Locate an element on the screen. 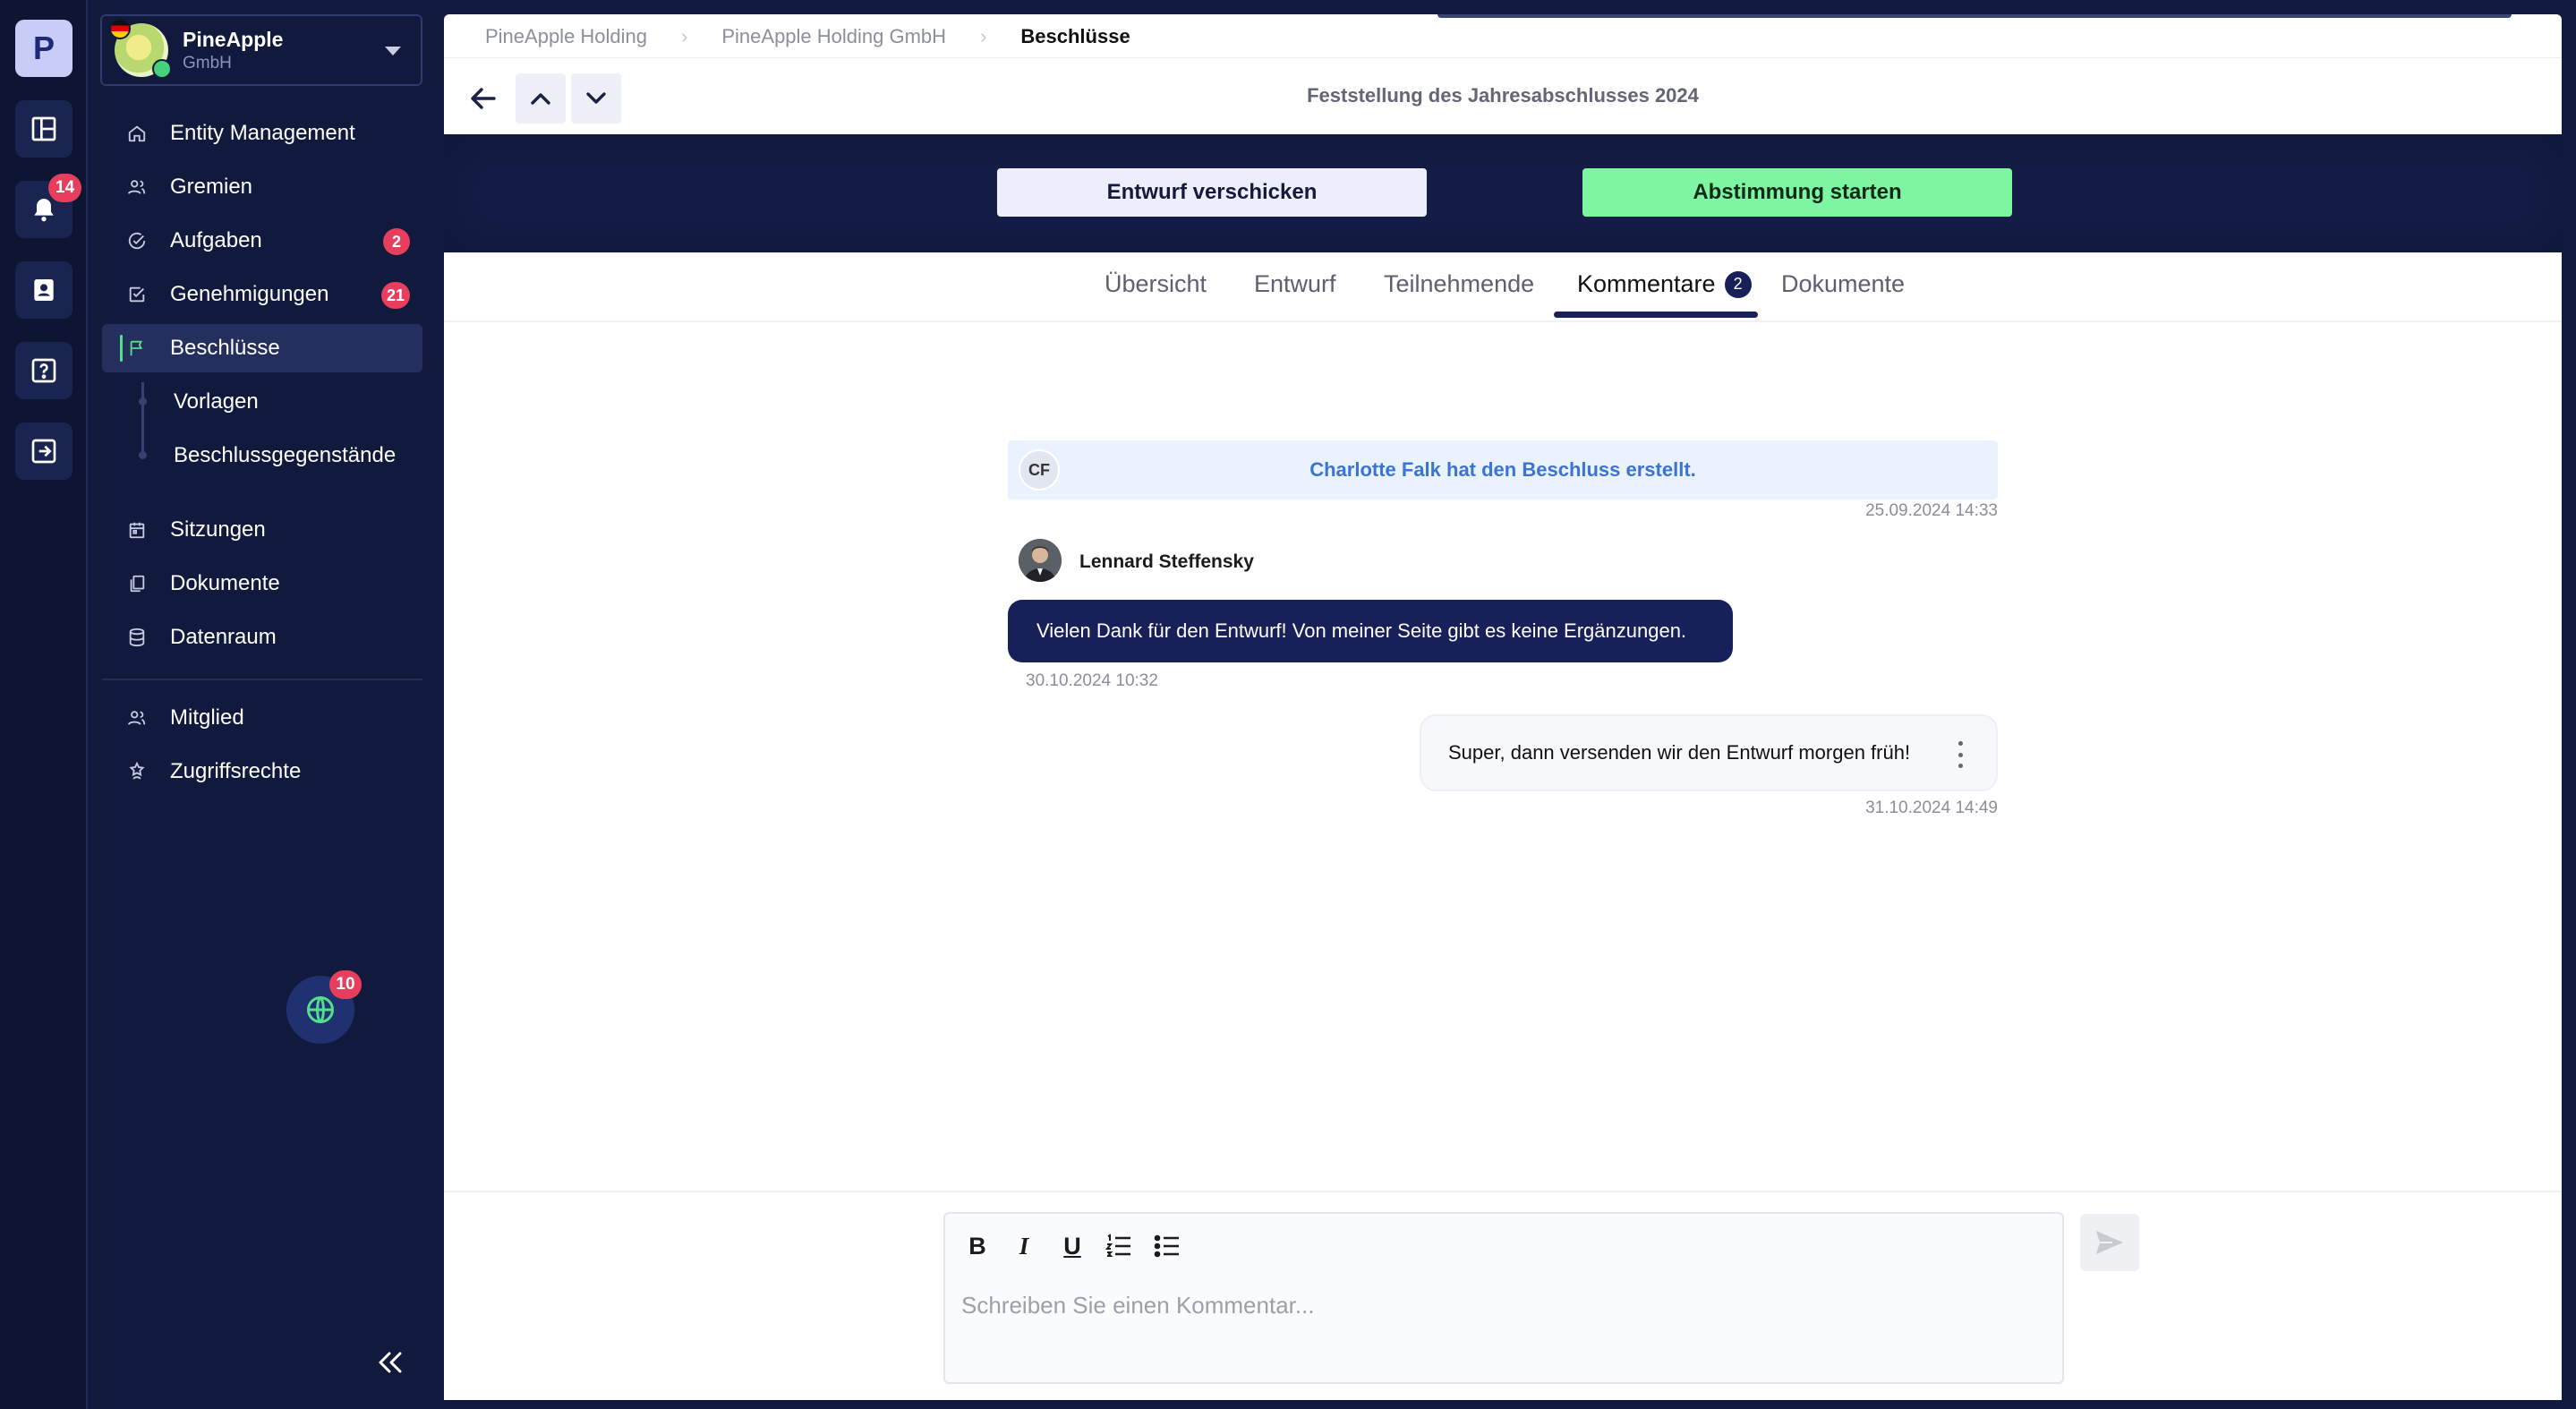  org-name: PineApple is located at coordinates (233, 39).